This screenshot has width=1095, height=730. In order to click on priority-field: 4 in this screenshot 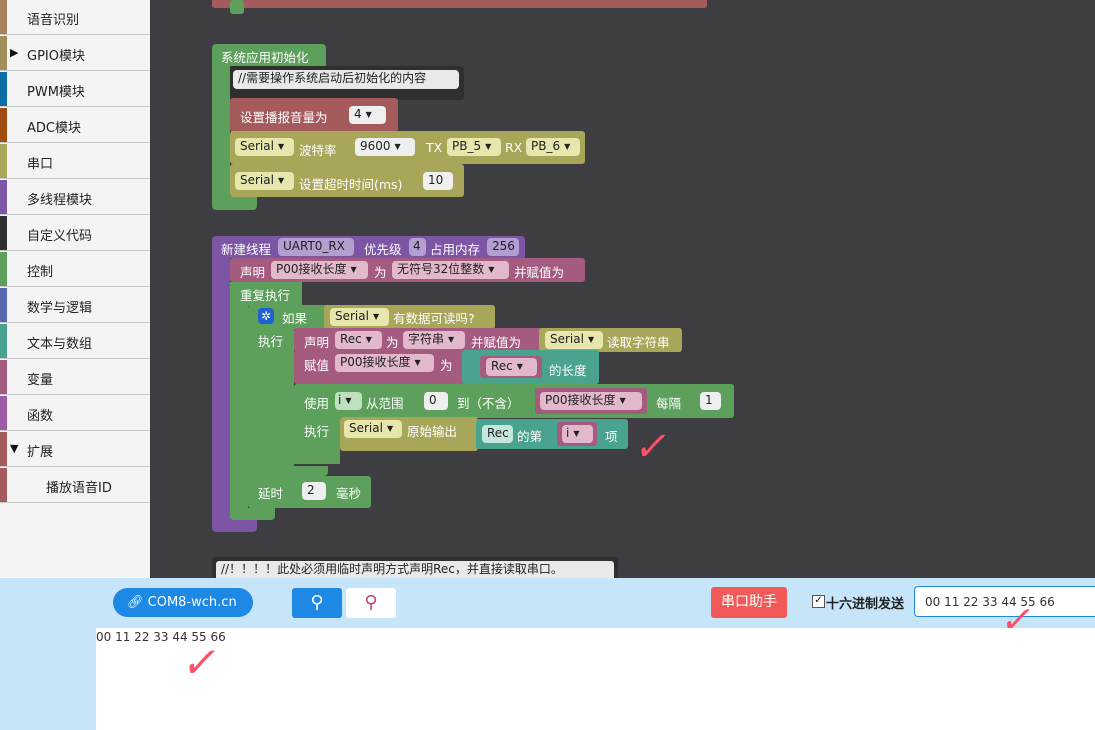, I will do `click(417, 247)`.